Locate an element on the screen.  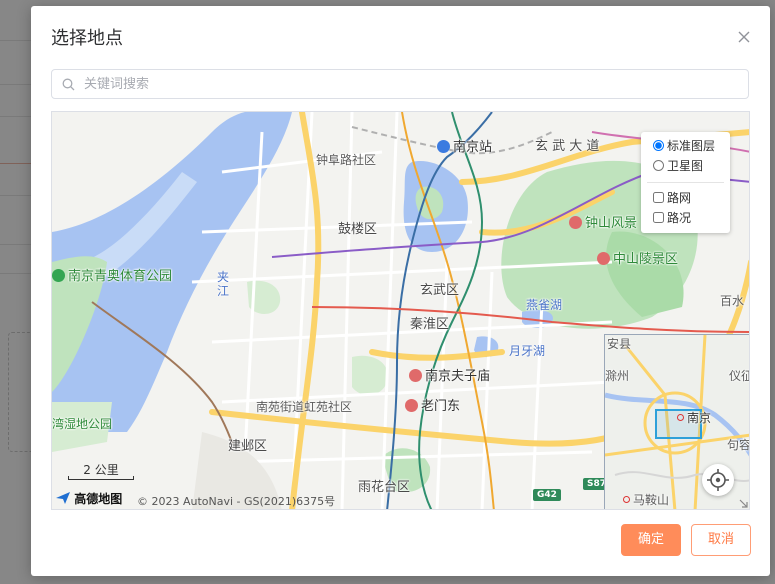
highway-shield-g42: G42 is located at coordinates (547, 495).